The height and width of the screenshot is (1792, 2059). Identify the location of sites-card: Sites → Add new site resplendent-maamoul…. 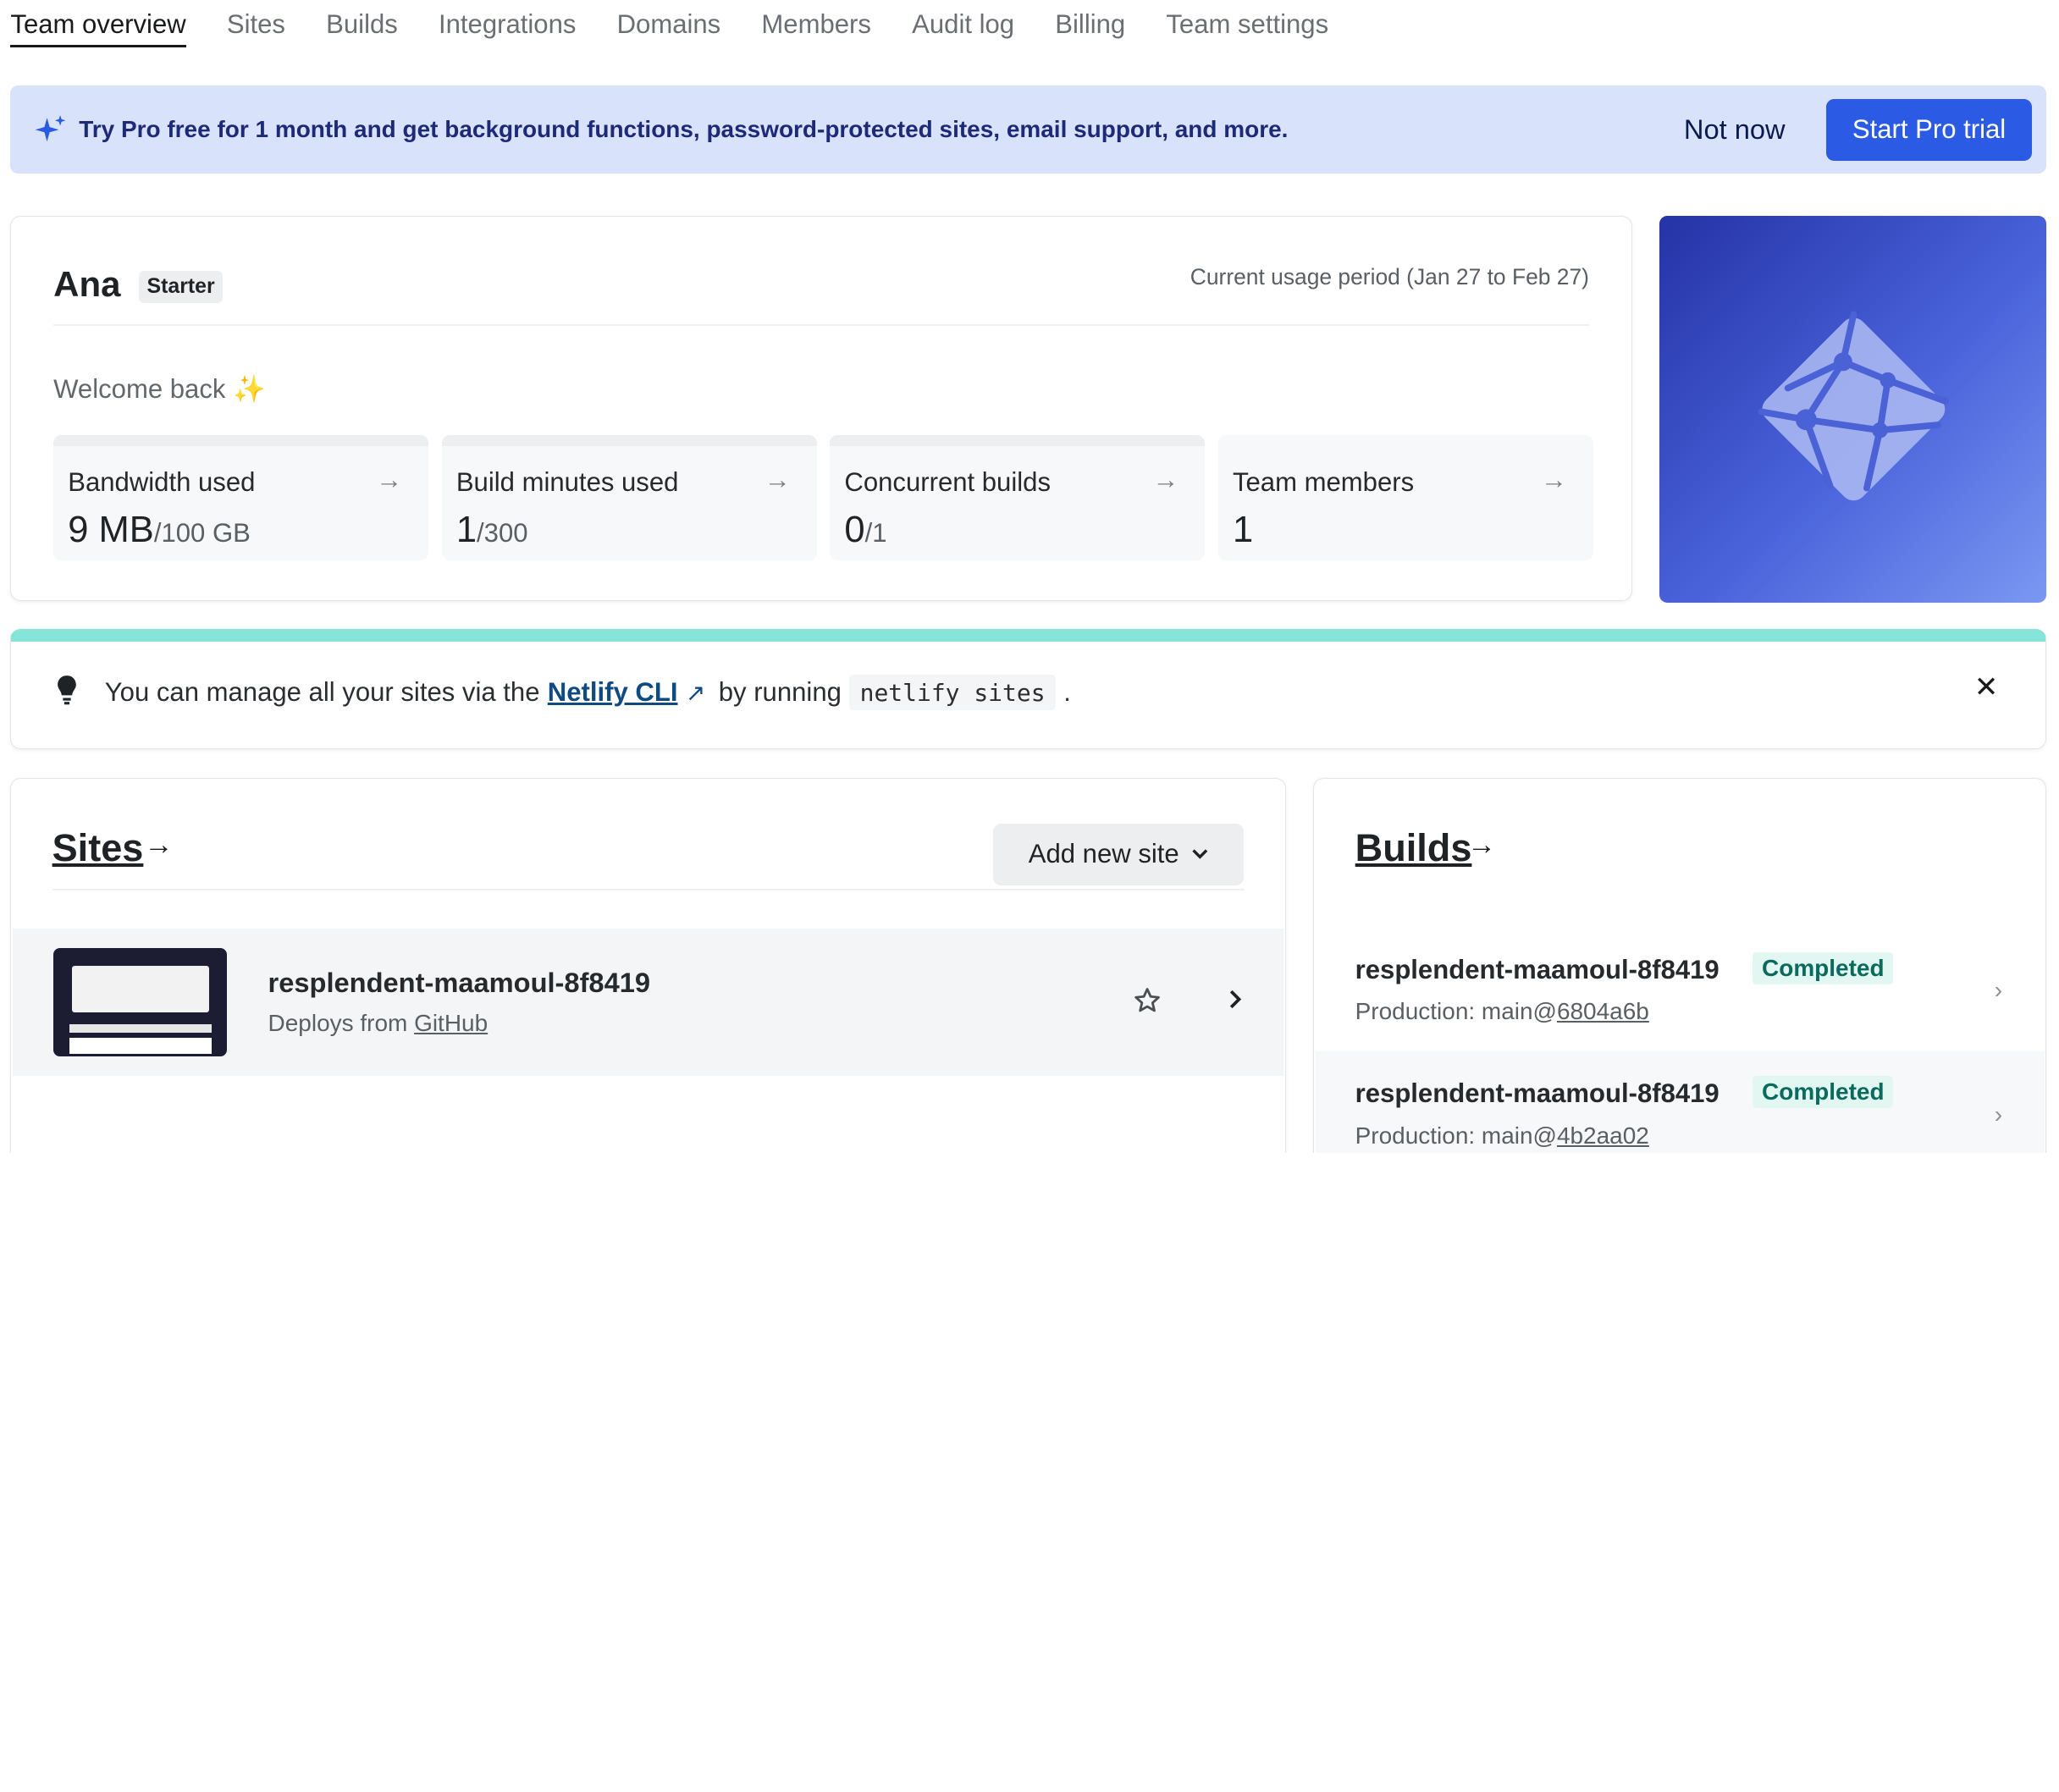
(648, 965).